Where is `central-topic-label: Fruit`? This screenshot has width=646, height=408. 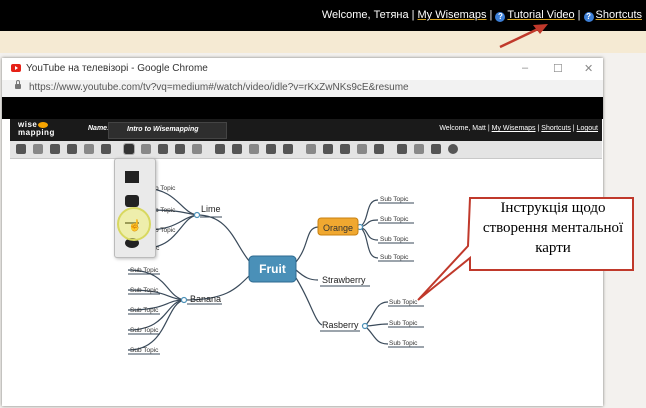
central-topic-label: Fruit is located at coordinates (272, 269).